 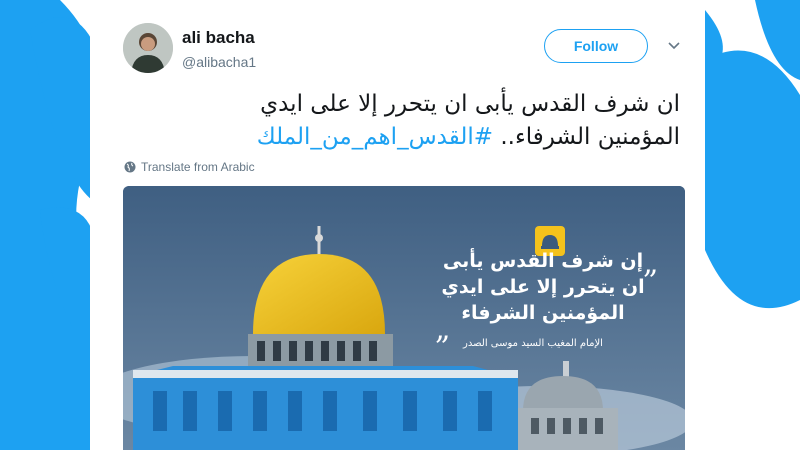 What do you see at coordinates (586, 137) in the screenshot?
I see `tweet-text-line2-prefix: المؤمنين الشرفاء..` at bounding box center [586, 137].